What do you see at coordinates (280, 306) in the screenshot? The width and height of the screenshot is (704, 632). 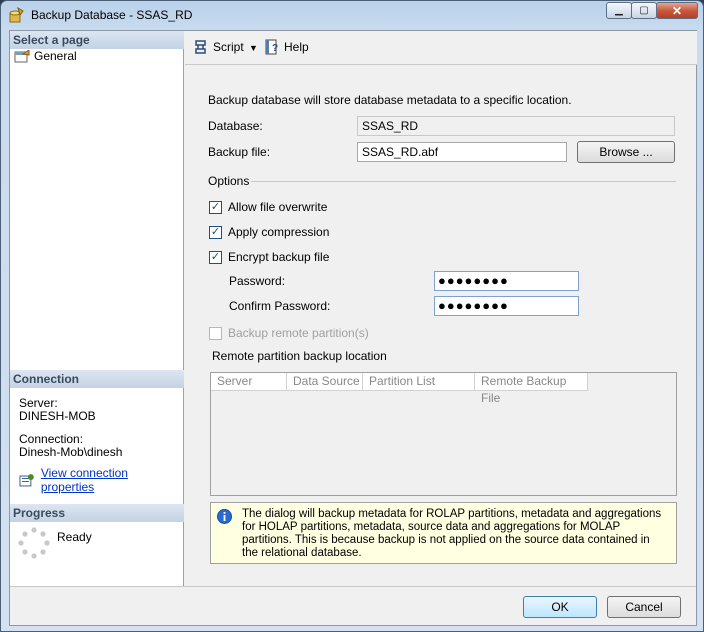 I see `confirm-password-label: Confirm Password:` at bounding box center [280, 306].